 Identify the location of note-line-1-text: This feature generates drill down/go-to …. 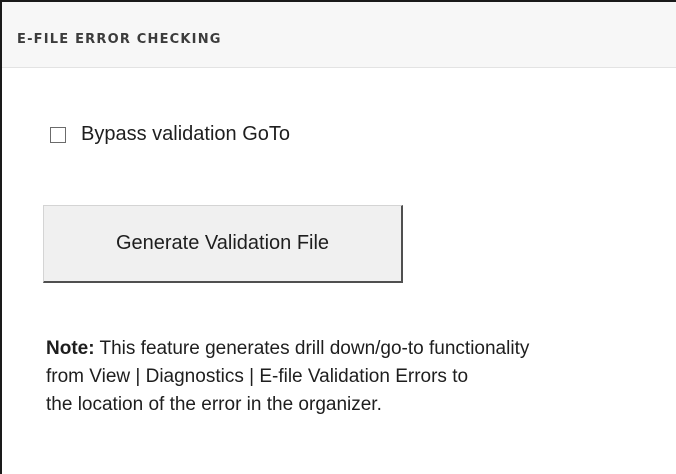
(314, 348).